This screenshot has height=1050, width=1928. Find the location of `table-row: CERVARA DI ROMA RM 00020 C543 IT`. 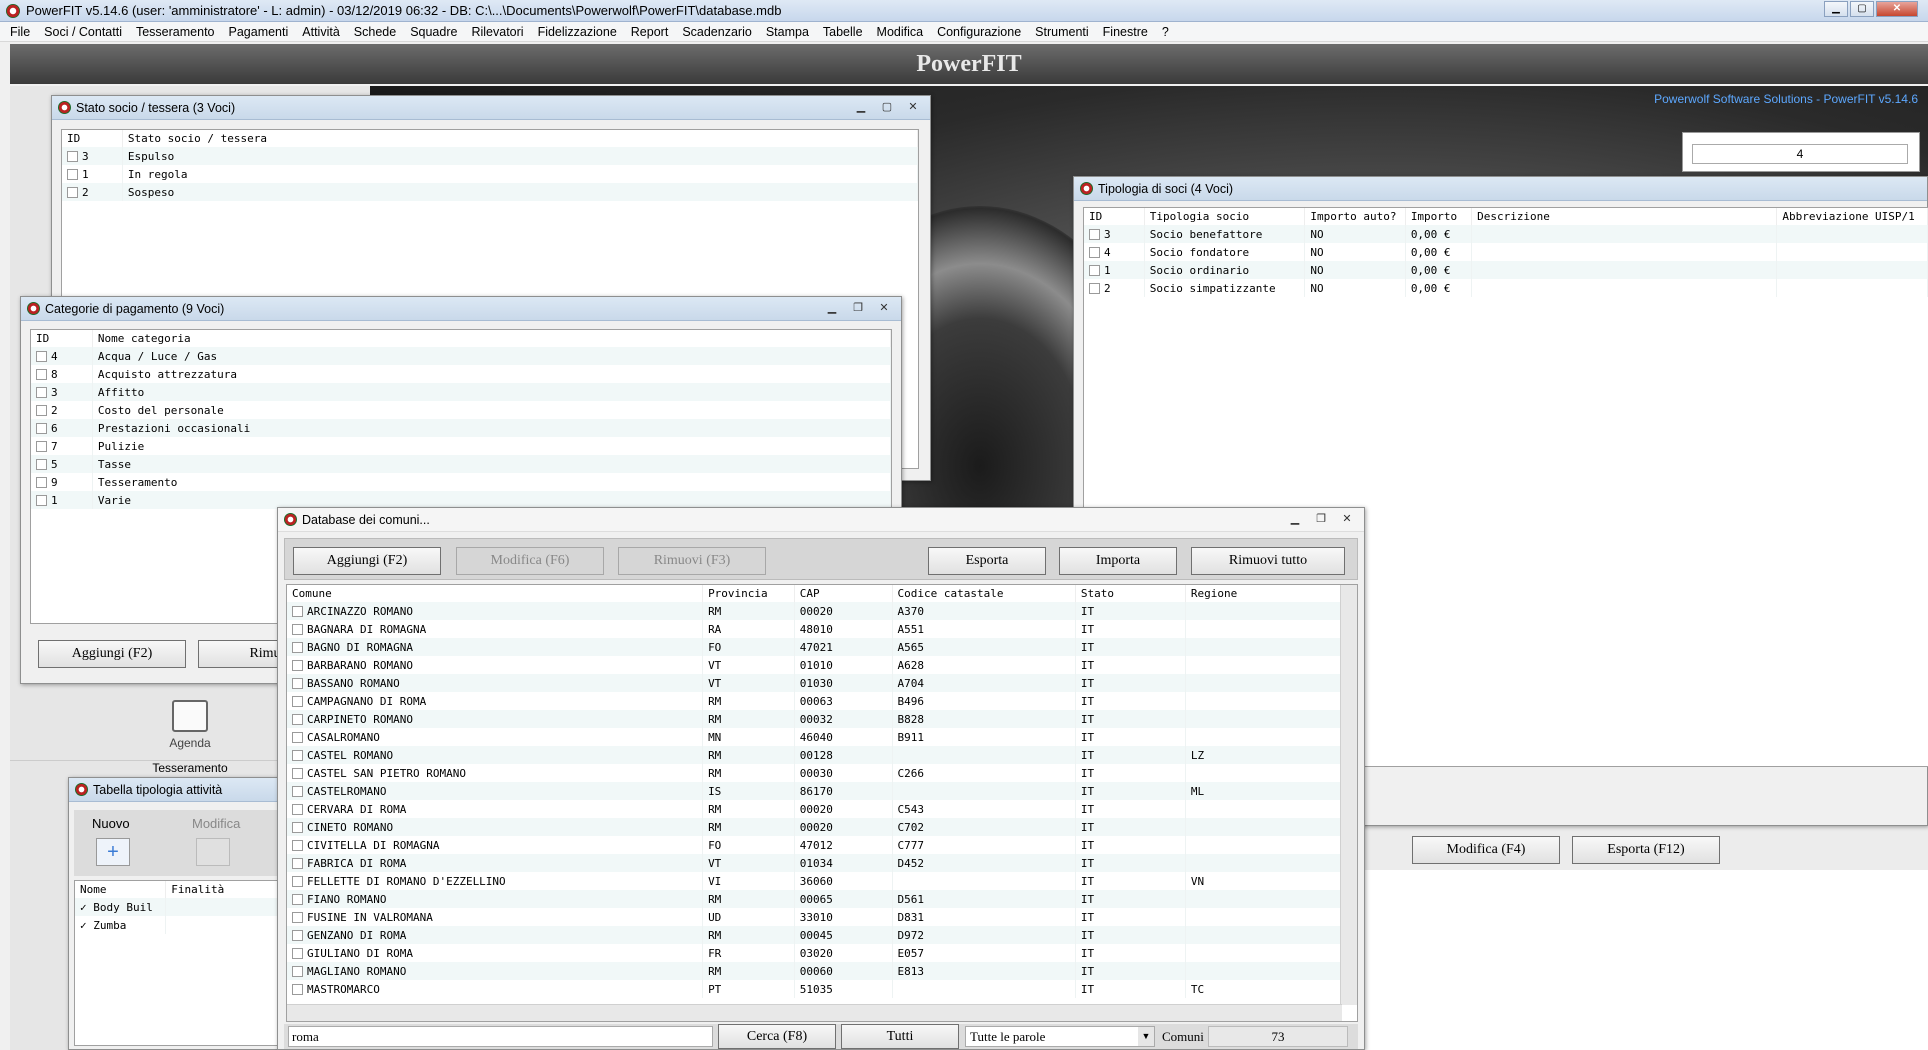

table-row: CERVARA DI ROMA RM 00020 C543 IT is located at coordinates (822, 809).